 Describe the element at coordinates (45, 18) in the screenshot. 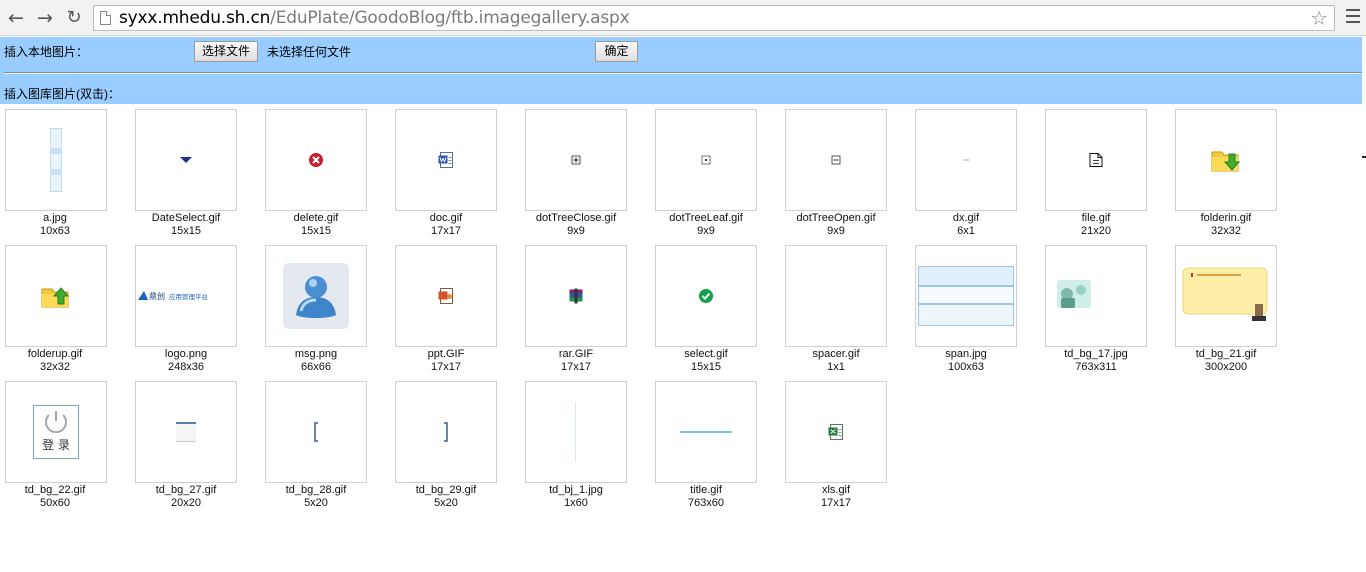

I see `forward-arrow-icon: →` at that location.